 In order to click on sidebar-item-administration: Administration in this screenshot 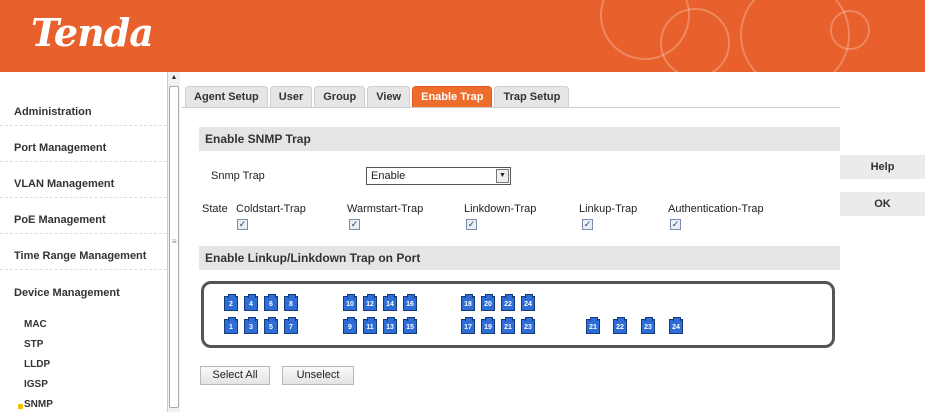, I will do `click(83, 108)`.